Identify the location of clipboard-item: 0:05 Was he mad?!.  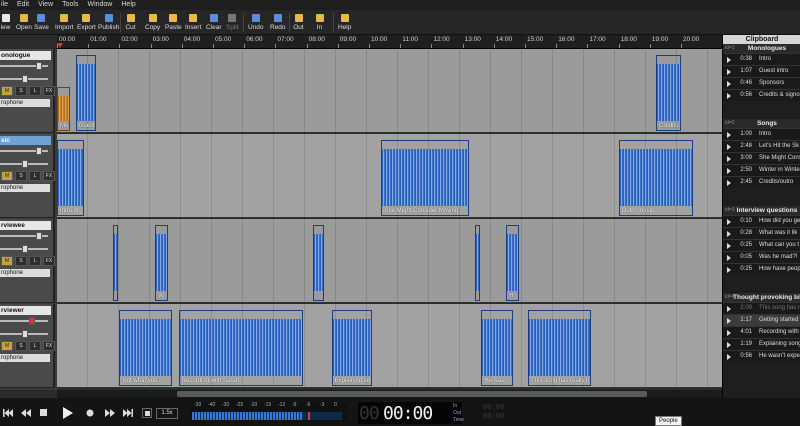
(761, 257).